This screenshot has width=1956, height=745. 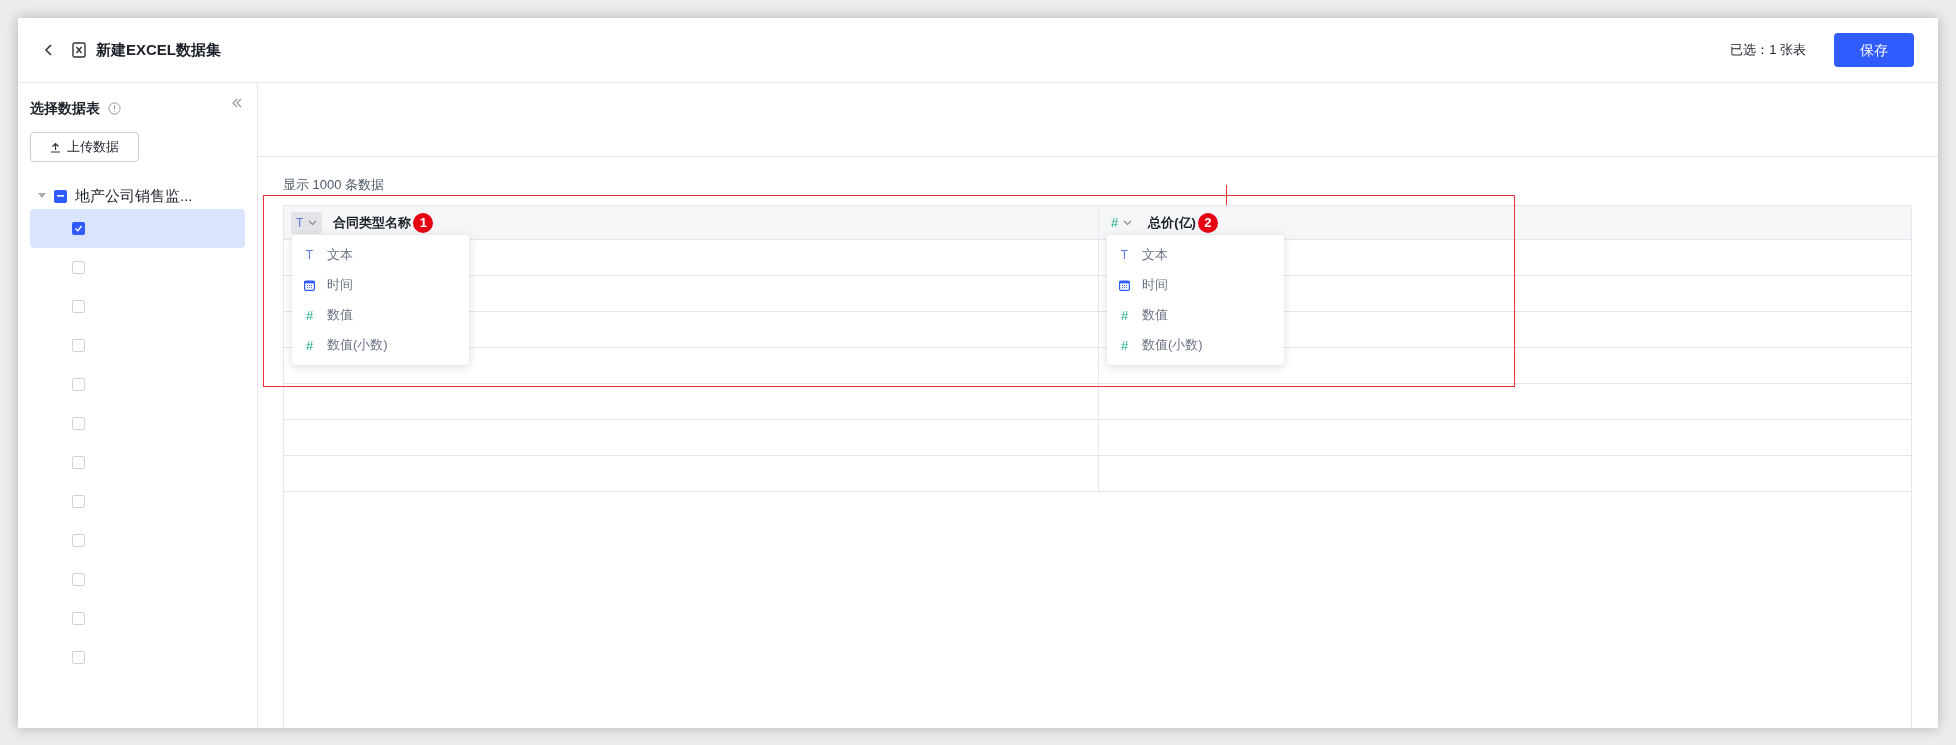 I want to click on column-header: 总价(亿), so click(x=1172, y=222).